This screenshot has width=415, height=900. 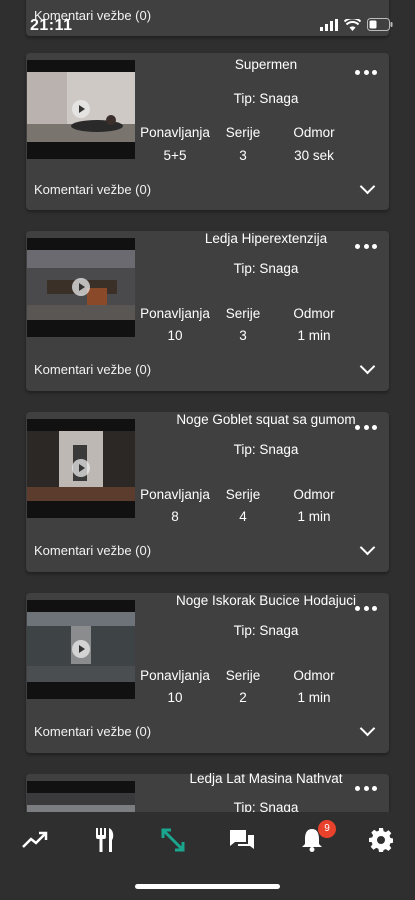 What do you see at coordinates (207, 886) in the screenshot?
I see `home-indicator` at bounding box center [207, 886].